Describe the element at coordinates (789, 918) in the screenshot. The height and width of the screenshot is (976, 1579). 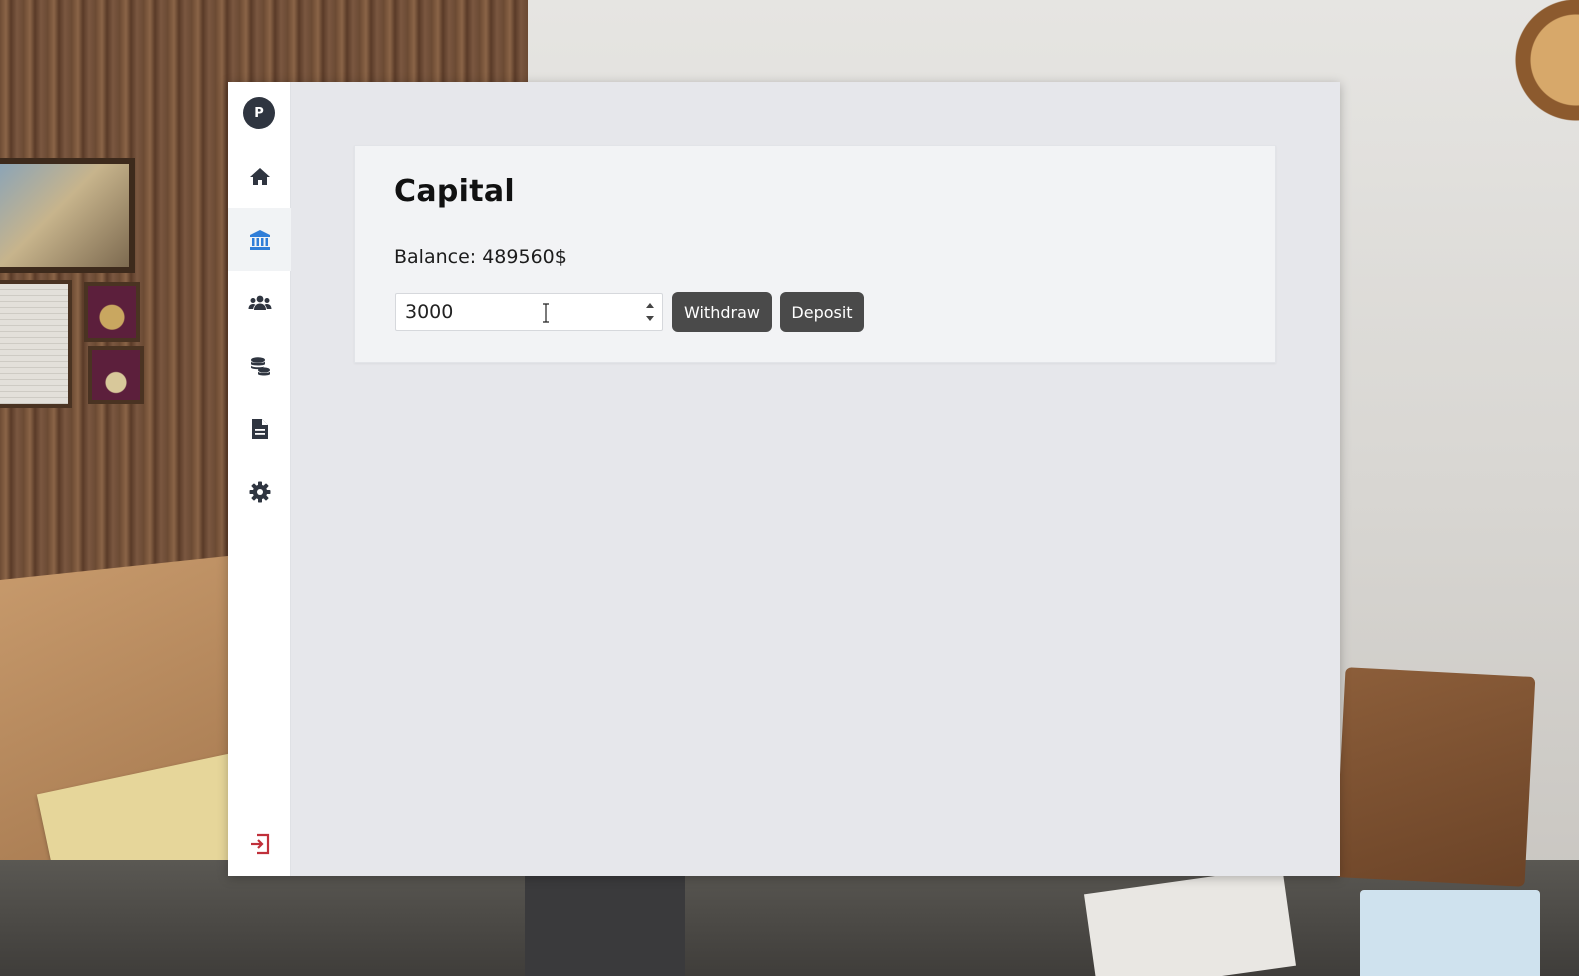
I see `office-floor` at that location.